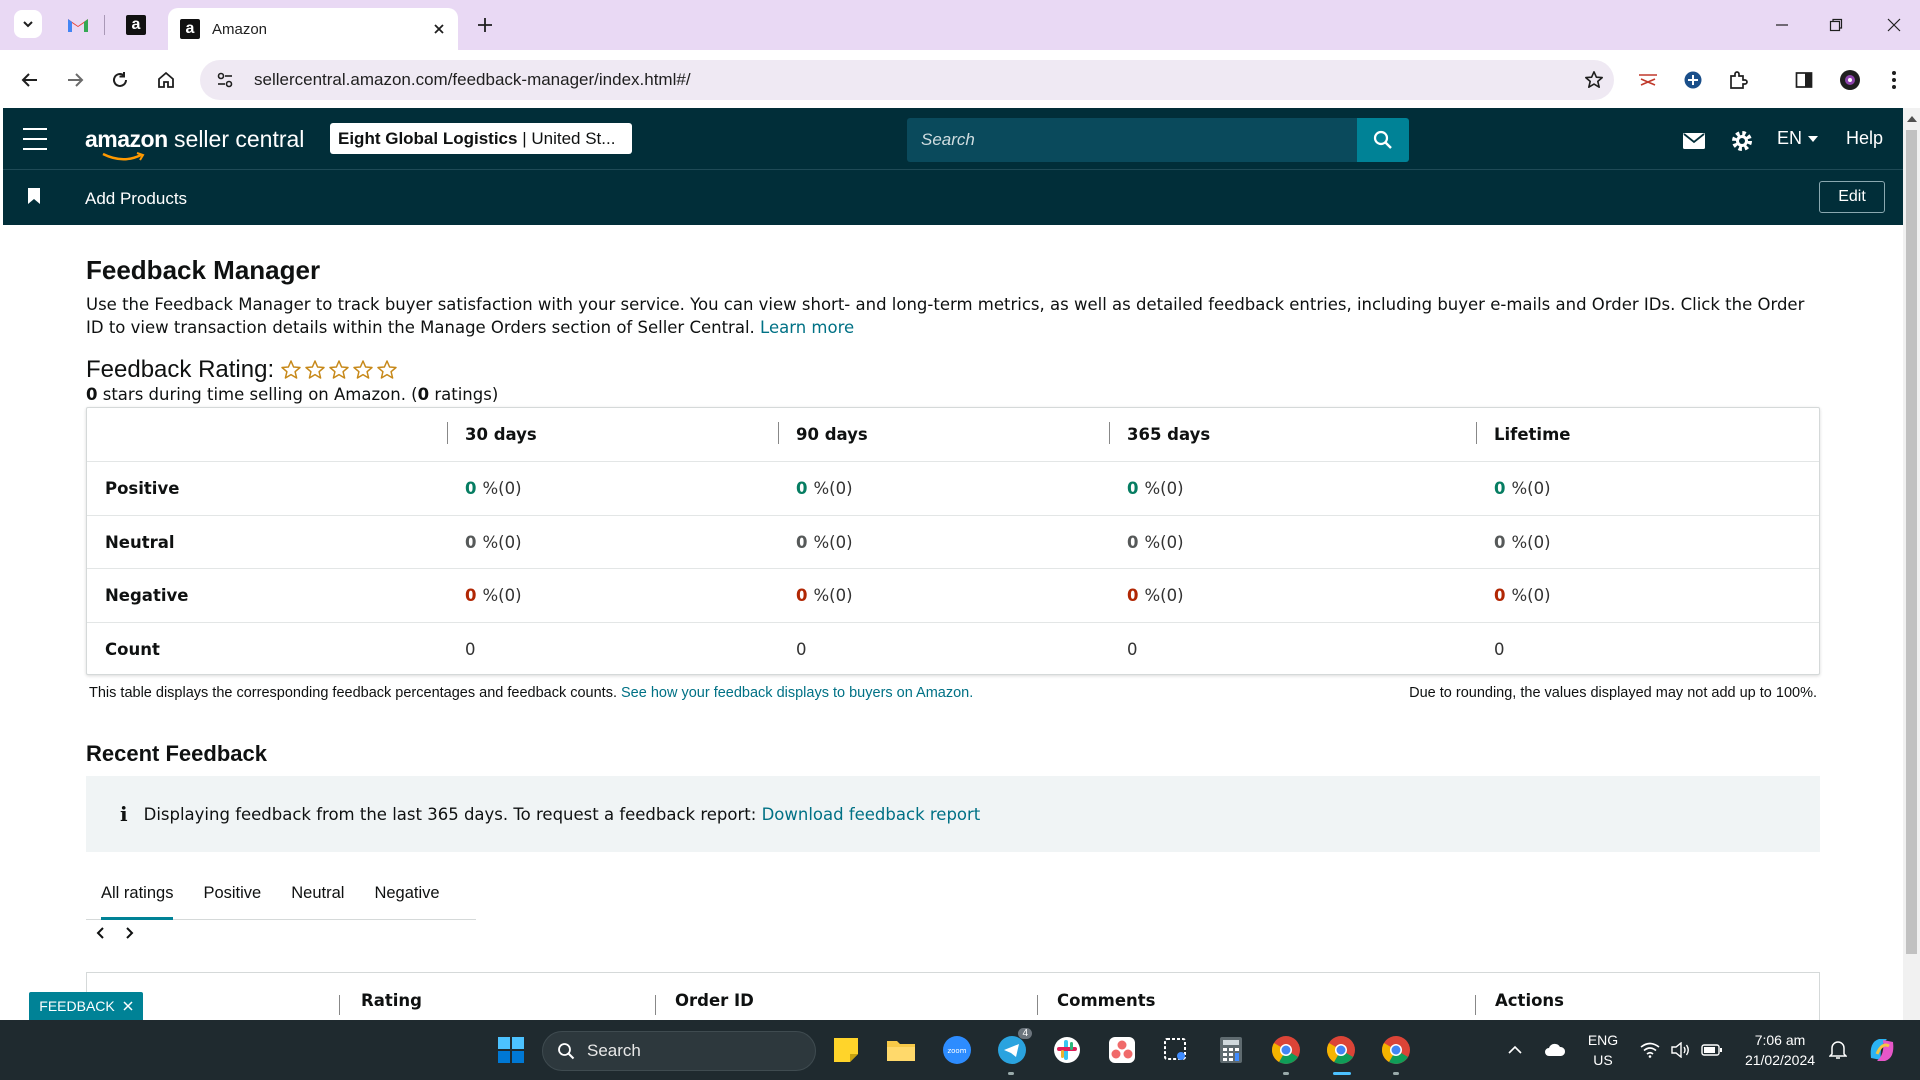  What do you see at coordinates (136, 25) in the screenshot?
I see `pinned-tab-amazon: a` at bounding box center [136, 25].